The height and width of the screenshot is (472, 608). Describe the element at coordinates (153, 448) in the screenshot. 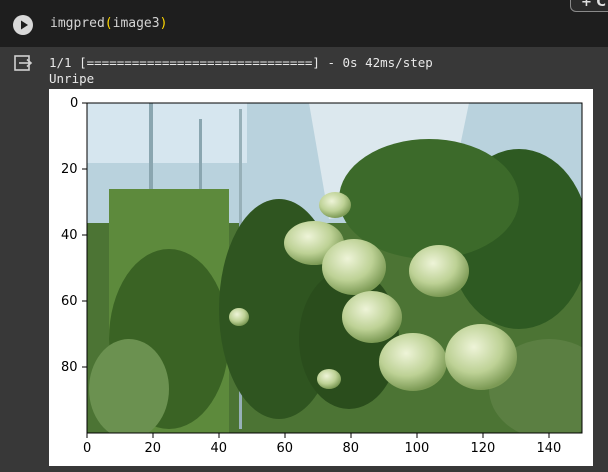

I see `x-tick-label: 20` at that location.